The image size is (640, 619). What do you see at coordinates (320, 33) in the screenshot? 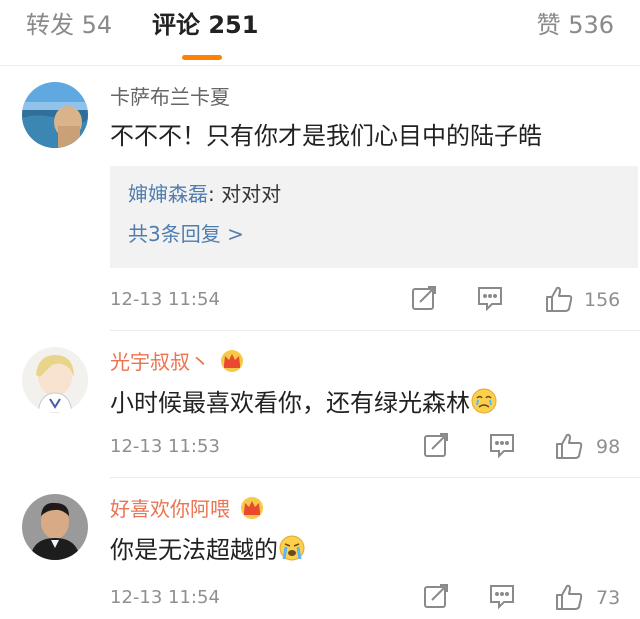
I see `comment-tab-bar: 转发 54 评论 251 赞 536` at bounding box center [320, 33].